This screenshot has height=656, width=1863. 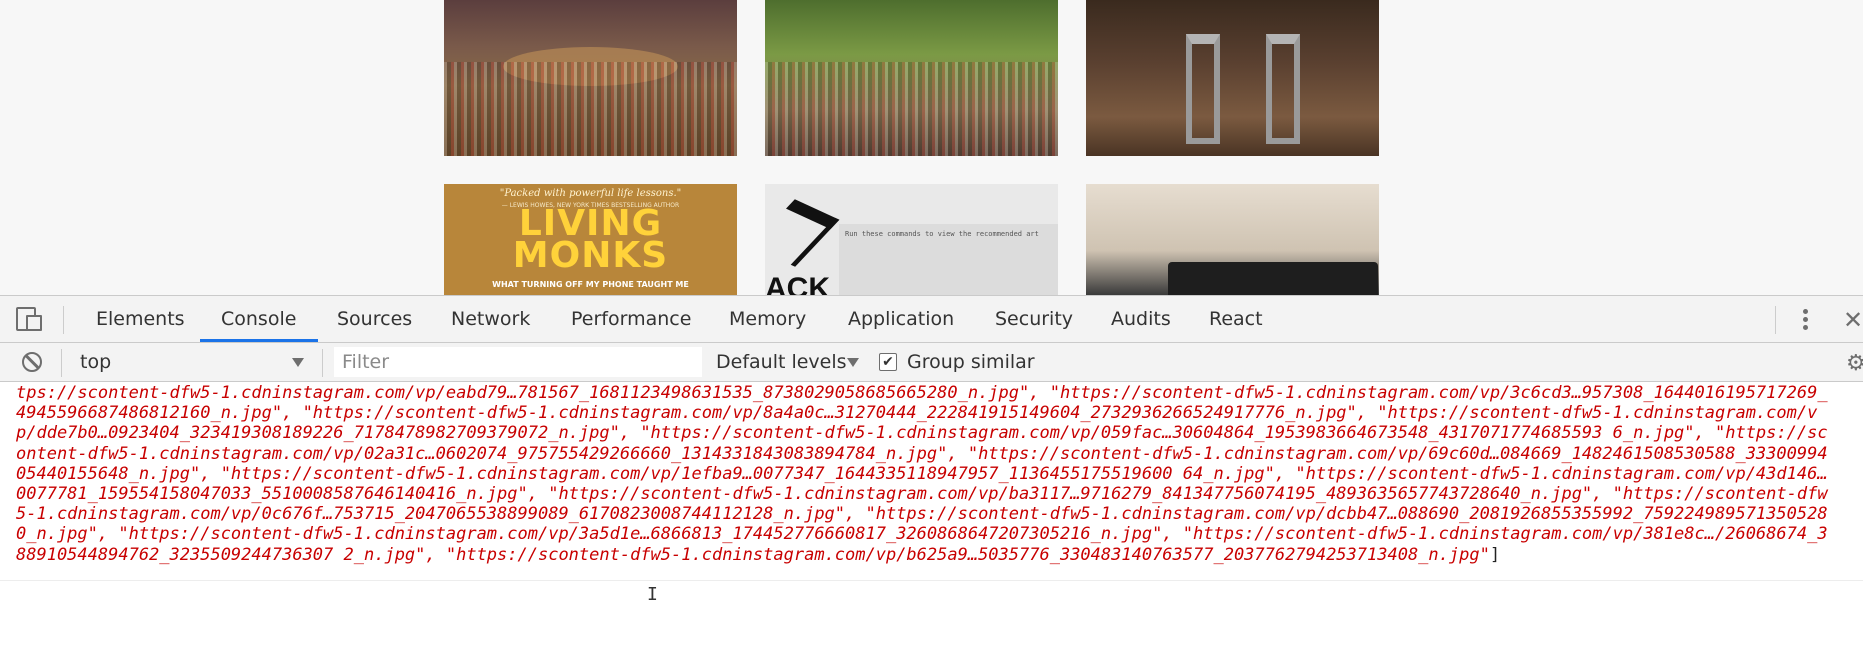 I want to click on console-toolbar: top Default levels ✔ Group similar ⚙, so click(x=931, y=362).